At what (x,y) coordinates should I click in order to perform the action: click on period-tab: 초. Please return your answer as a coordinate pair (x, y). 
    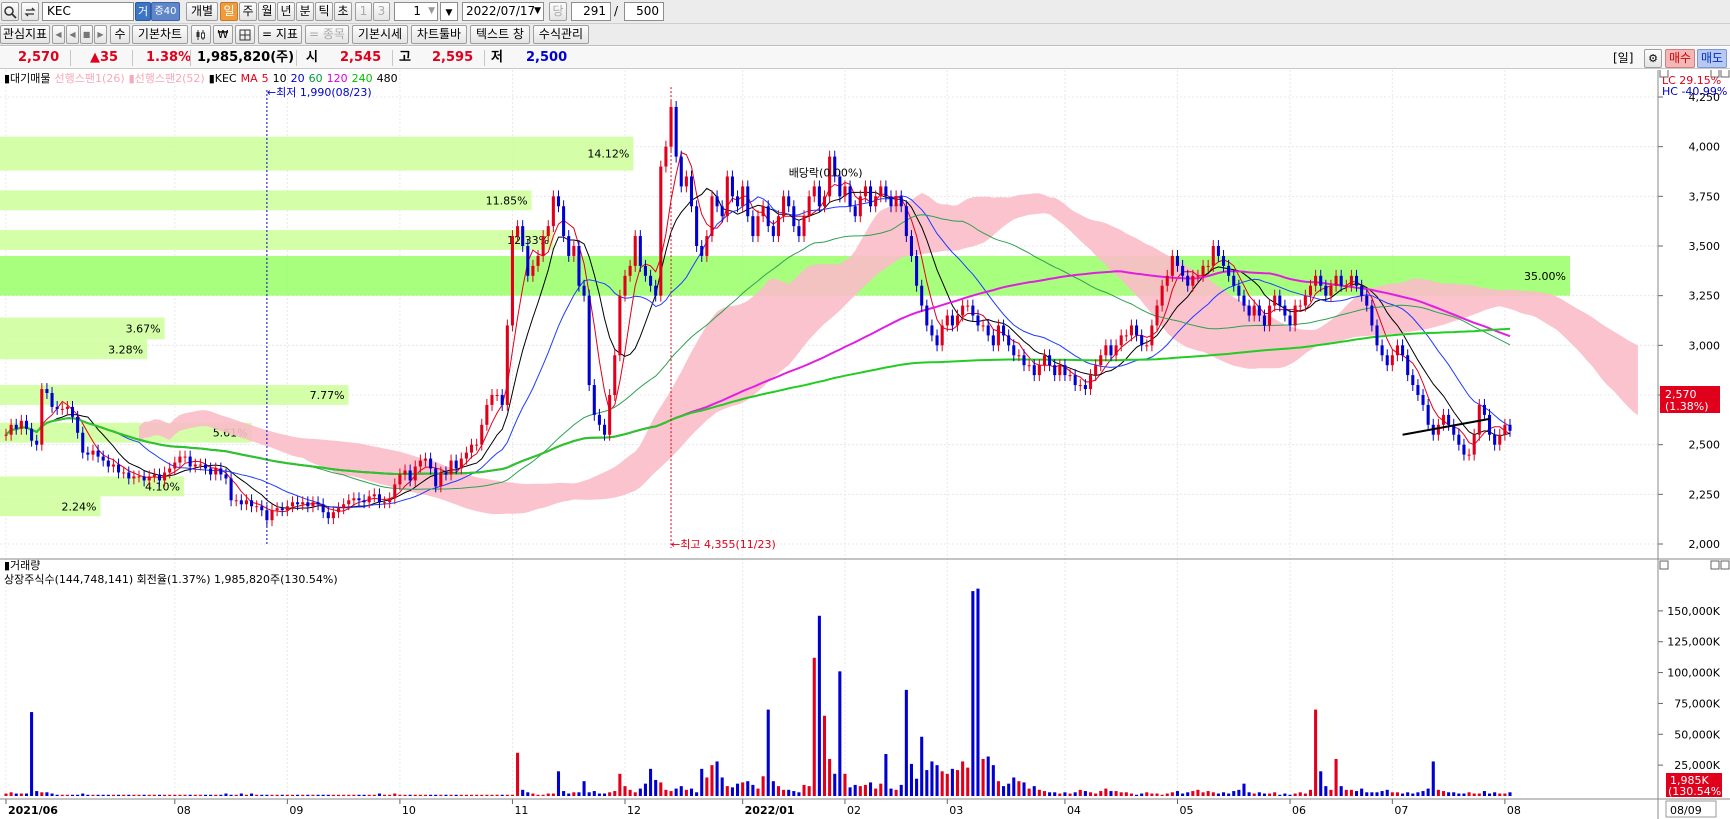
    Looking at the image, I should click on (343, 11).